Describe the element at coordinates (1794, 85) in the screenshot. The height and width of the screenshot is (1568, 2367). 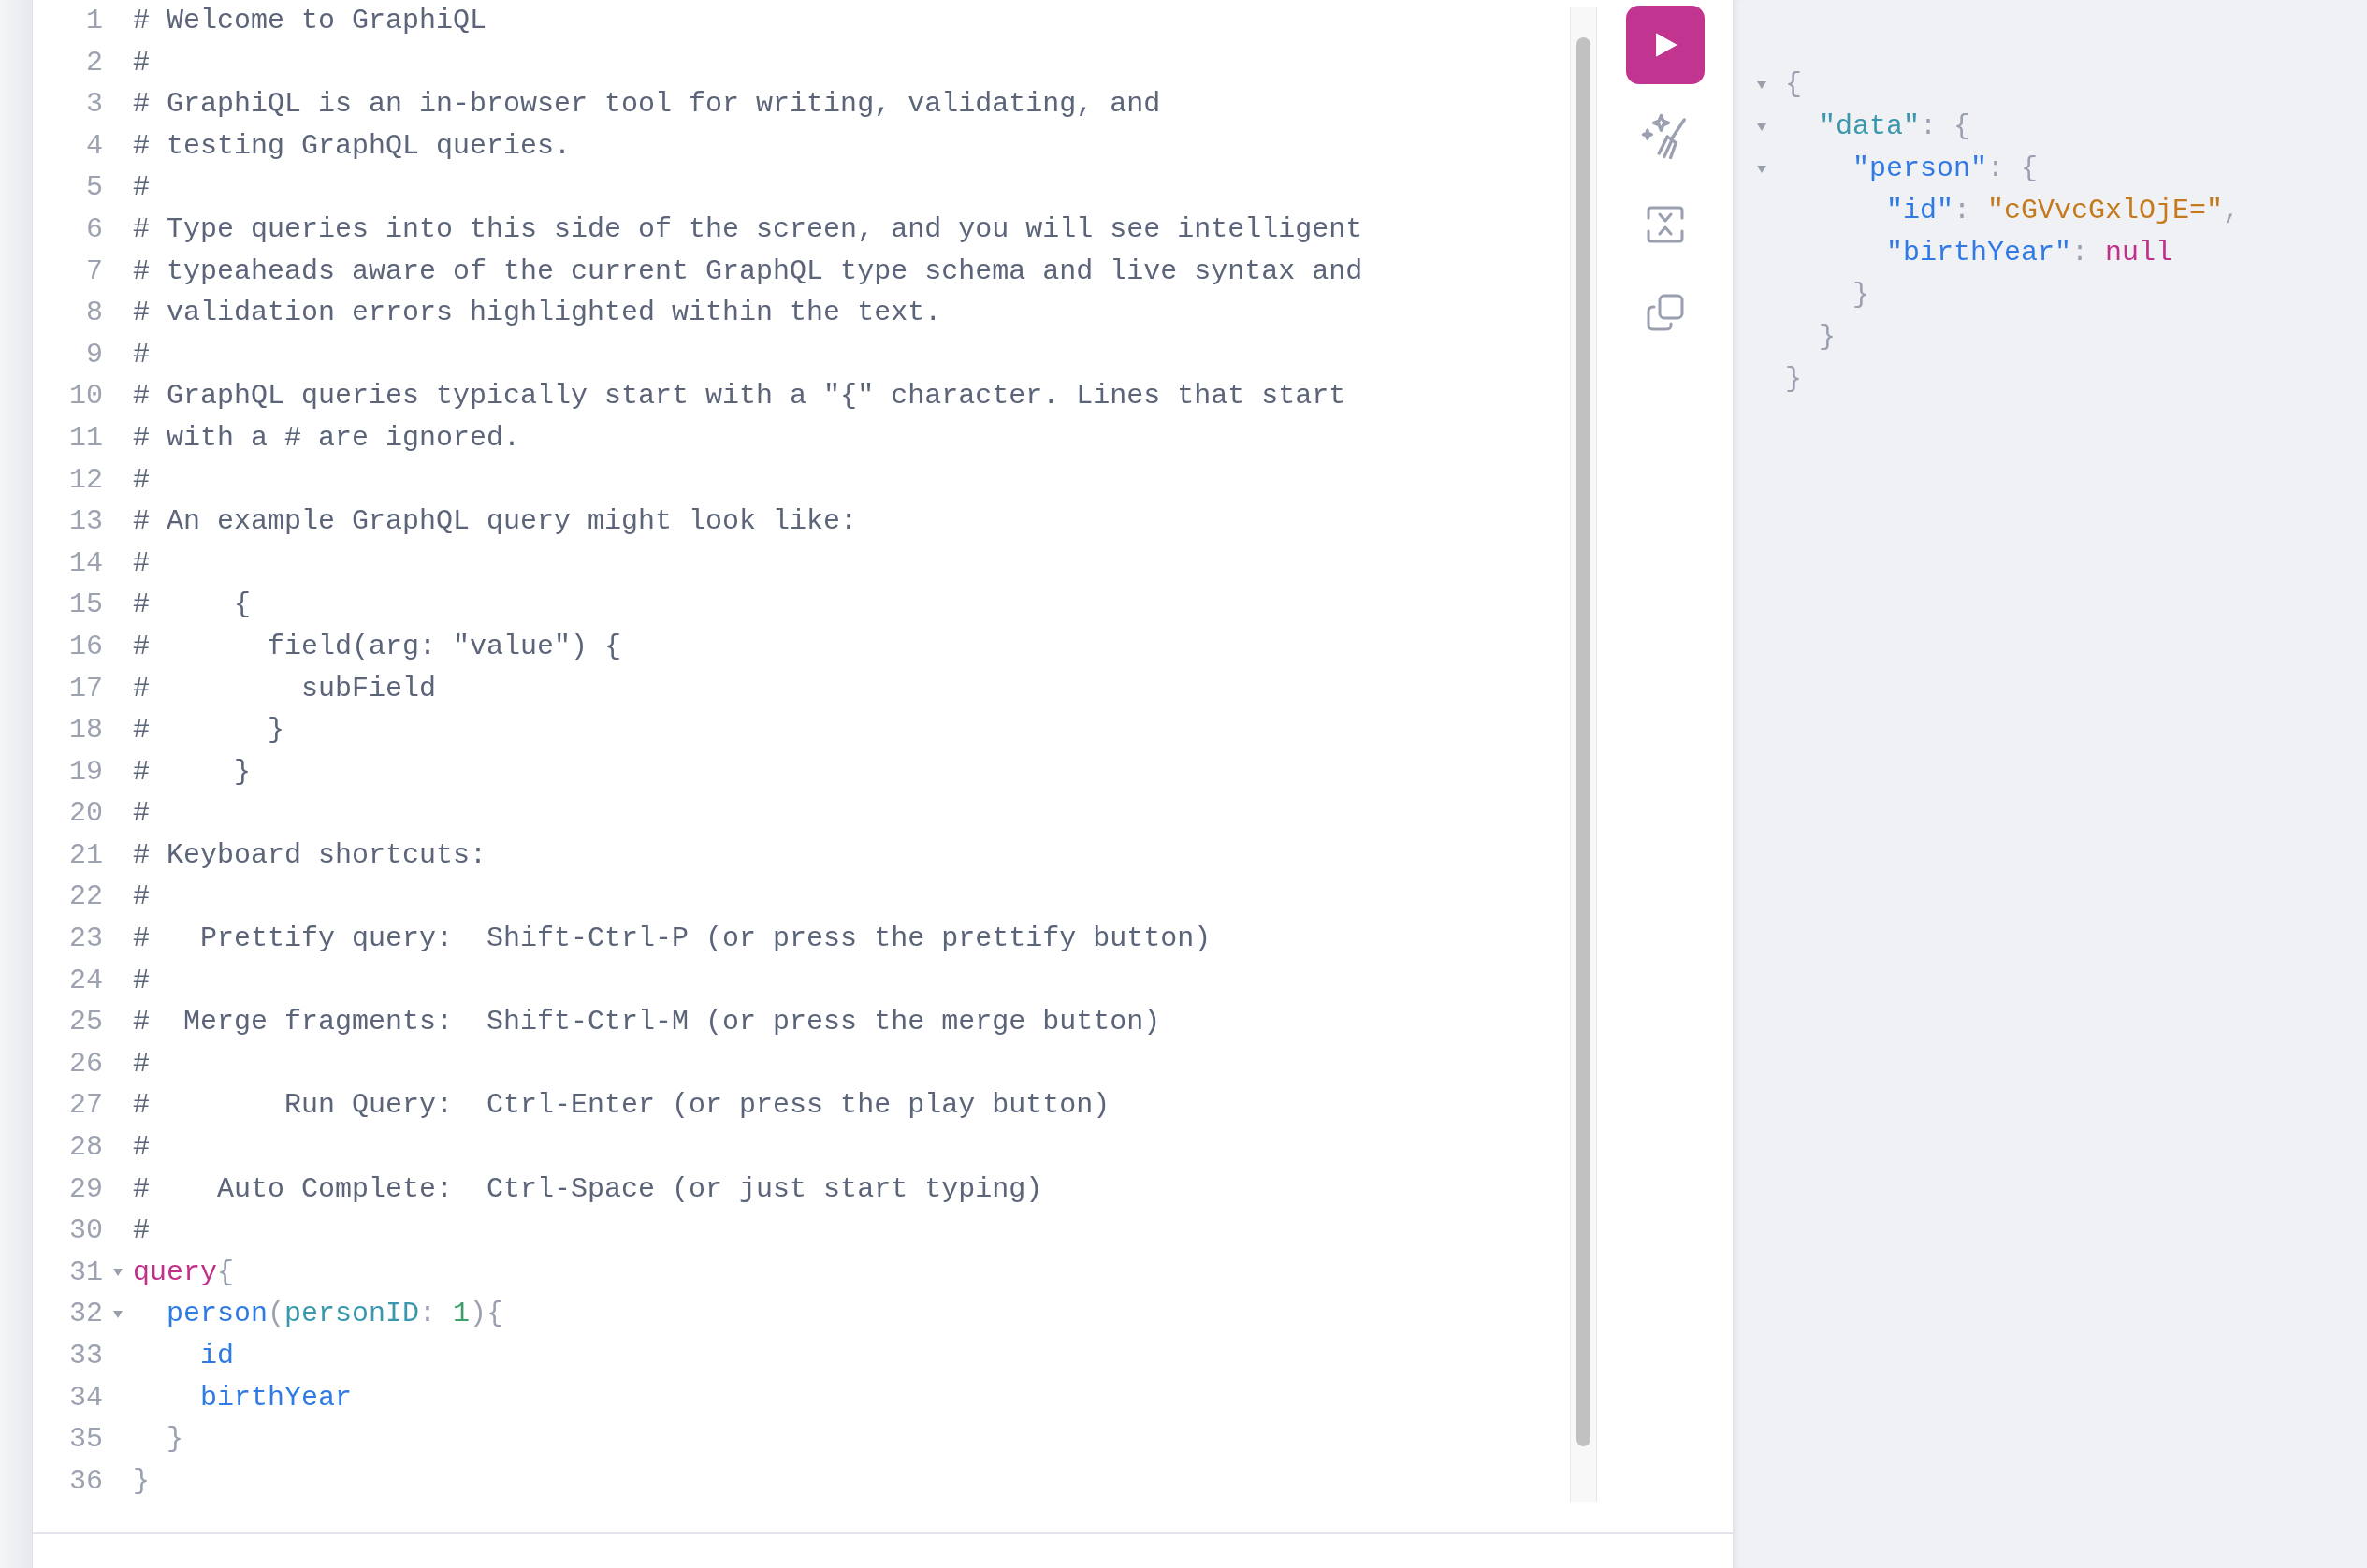
I see `code-line: {` at that location.